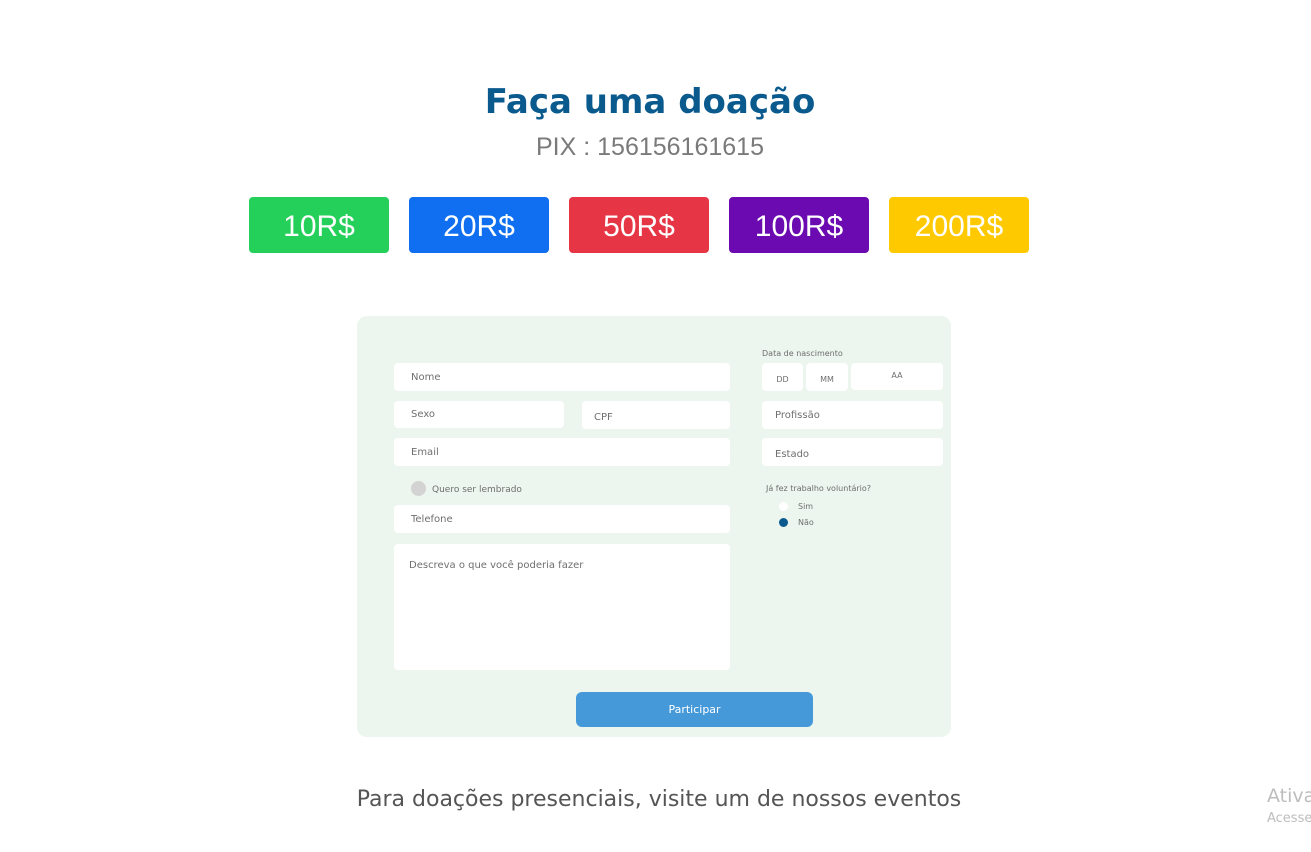 This screenshot has height=852, width=1311. I want to click on submit-button: Participar, so click(694, 709).